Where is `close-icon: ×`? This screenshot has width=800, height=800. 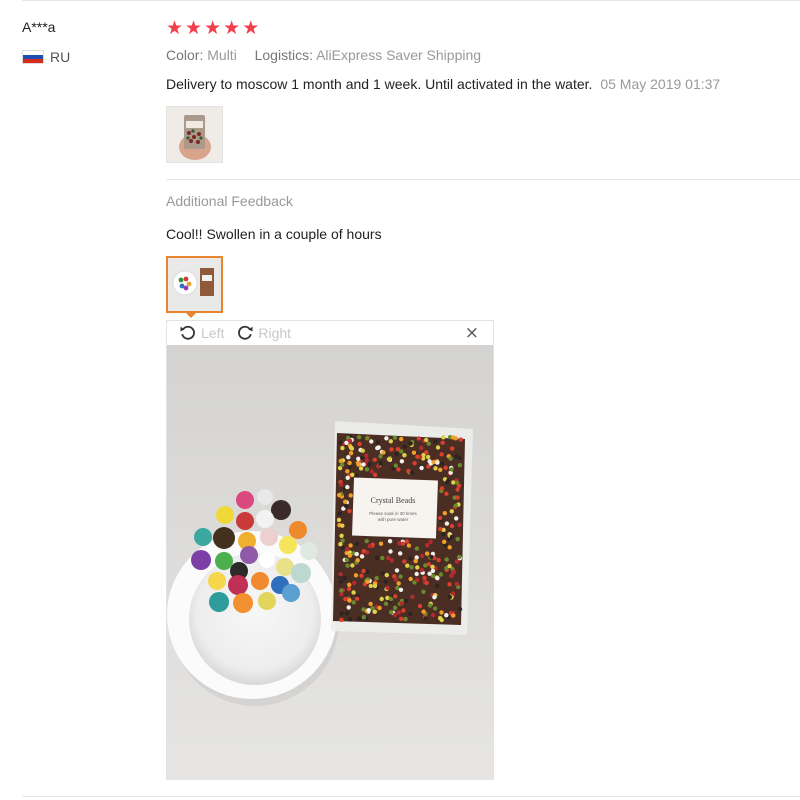
close-icon: × is located at coordinates (472, 333).